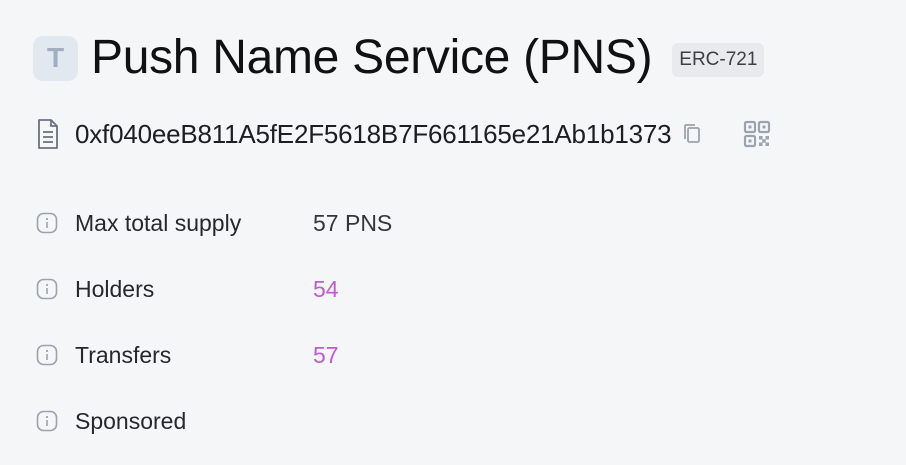 Image resolution: width=906 pixels, height=465 pixels. Describe the element at coordinates (131, 420) in the screenshot. I see `detail-label: Sponsored` at that location.